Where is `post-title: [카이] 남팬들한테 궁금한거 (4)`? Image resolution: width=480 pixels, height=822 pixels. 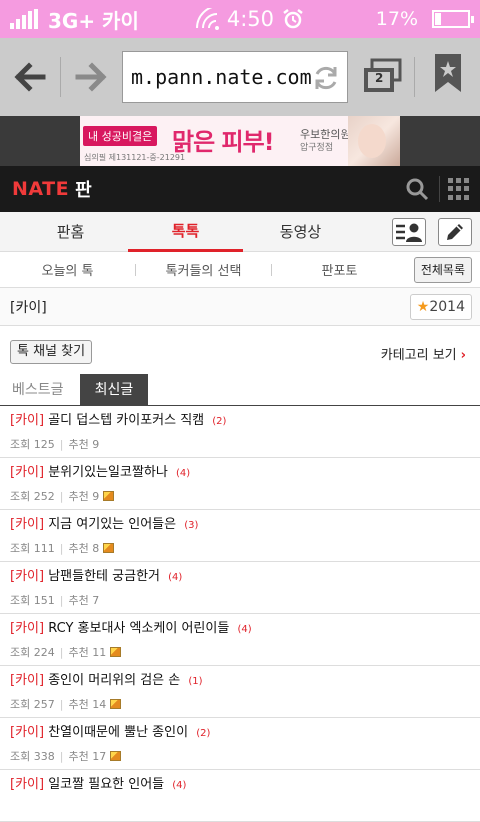 post-title: [카이] 남팬들한테 궁금한거 (4) is located at coordinates (240, 577).